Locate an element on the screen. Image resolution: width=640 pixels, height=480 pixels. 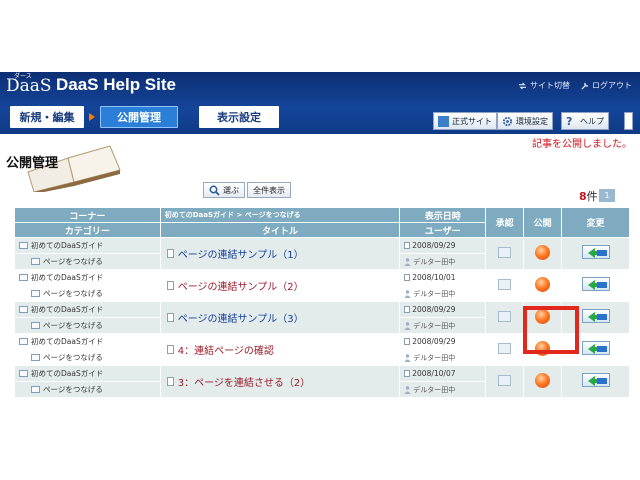
settings-button: 環境設定 is located at coordinates (525, 121).